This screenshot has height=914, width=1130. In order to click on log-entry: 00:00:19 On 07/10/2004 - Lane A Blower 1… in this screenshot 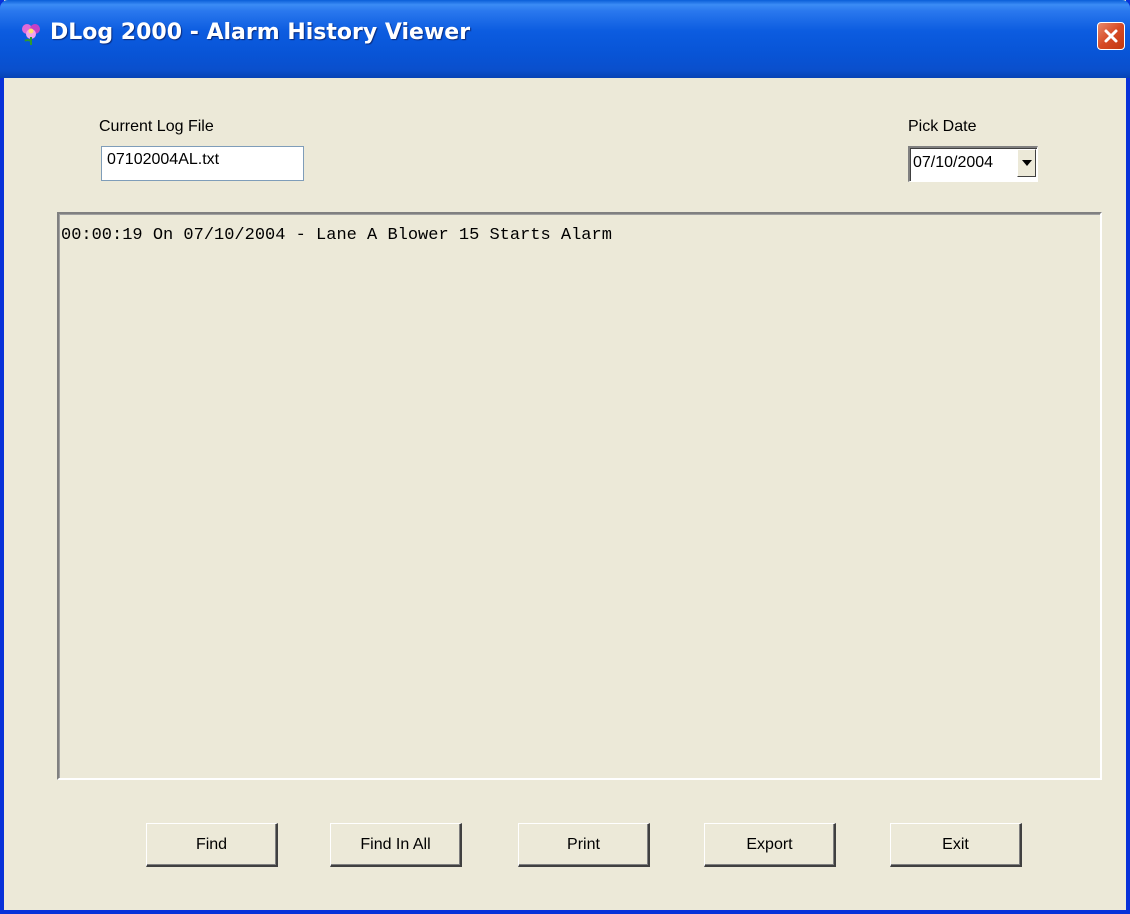, I will do `click(336, 235)`.